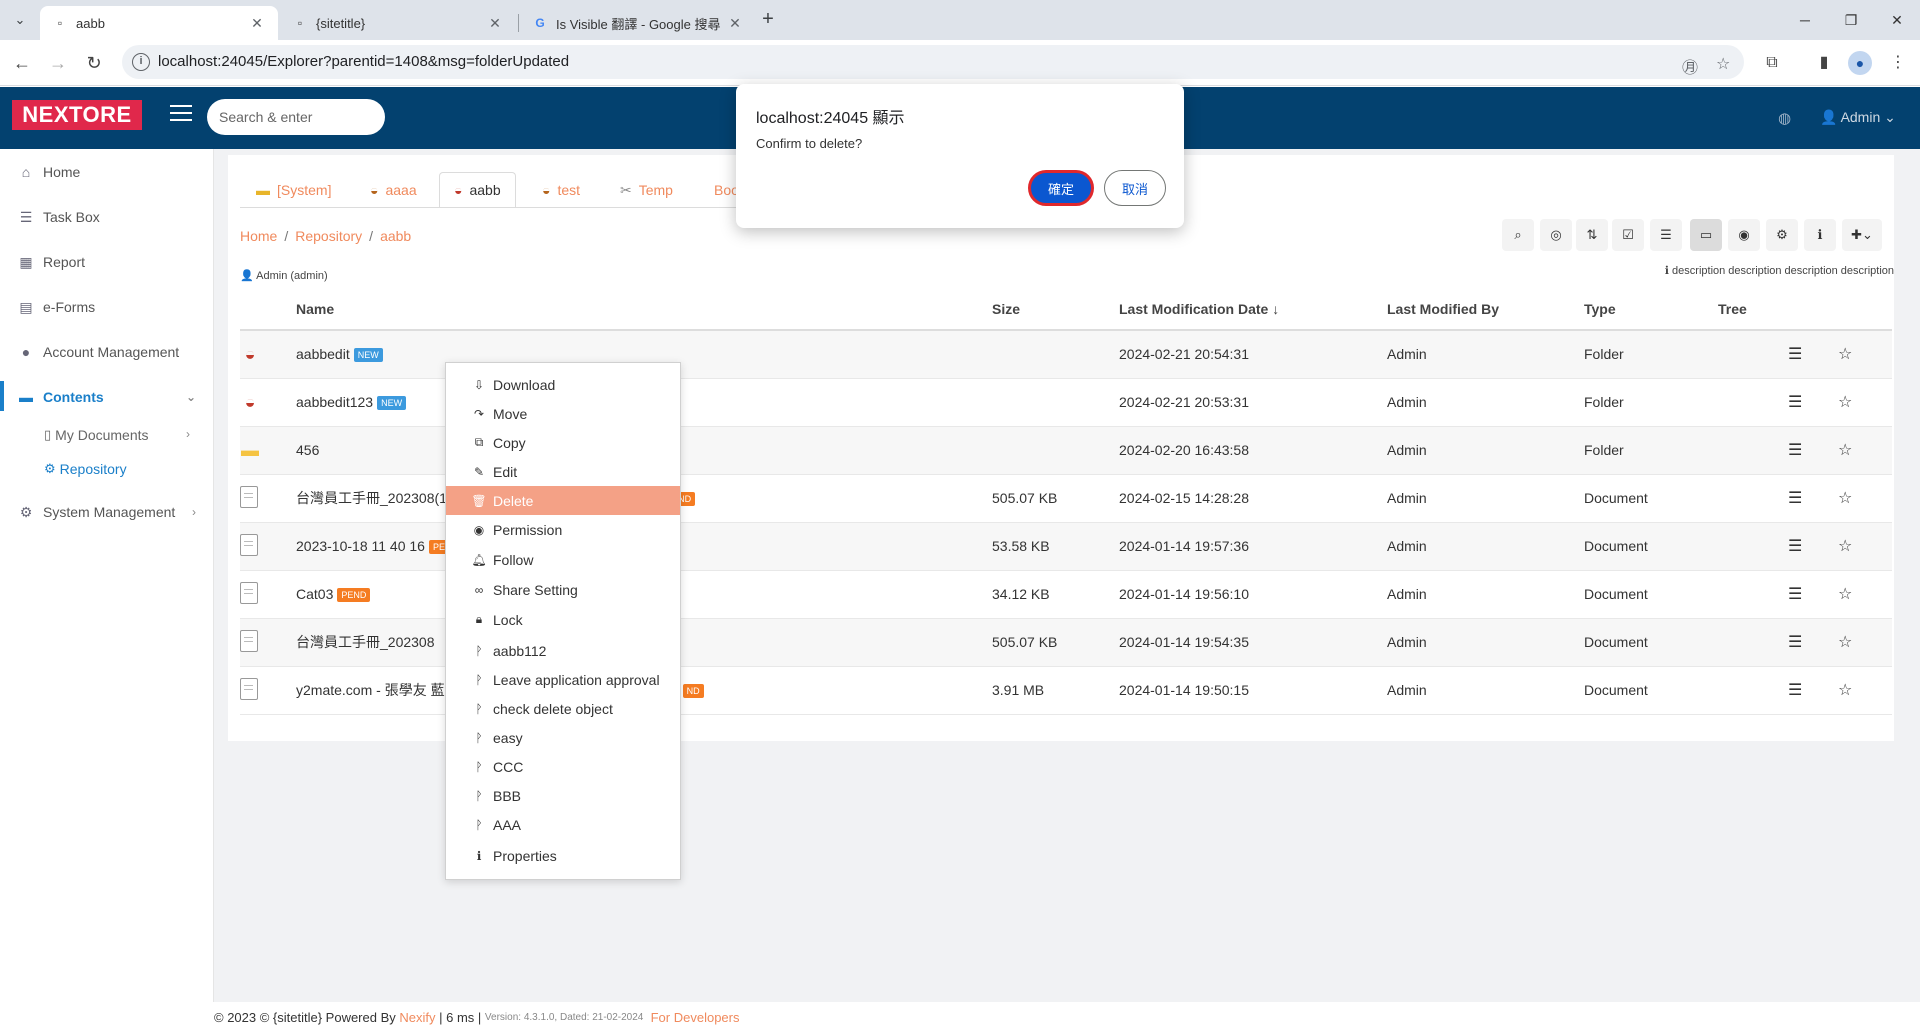 Image resolution: width=1920 pixels, height=1032 pixels. What do you see at coordinates (107, 352) in the screenshot?
I see `sidebar-item-account-management: ● Account Management` at bounding box center [107, 352].